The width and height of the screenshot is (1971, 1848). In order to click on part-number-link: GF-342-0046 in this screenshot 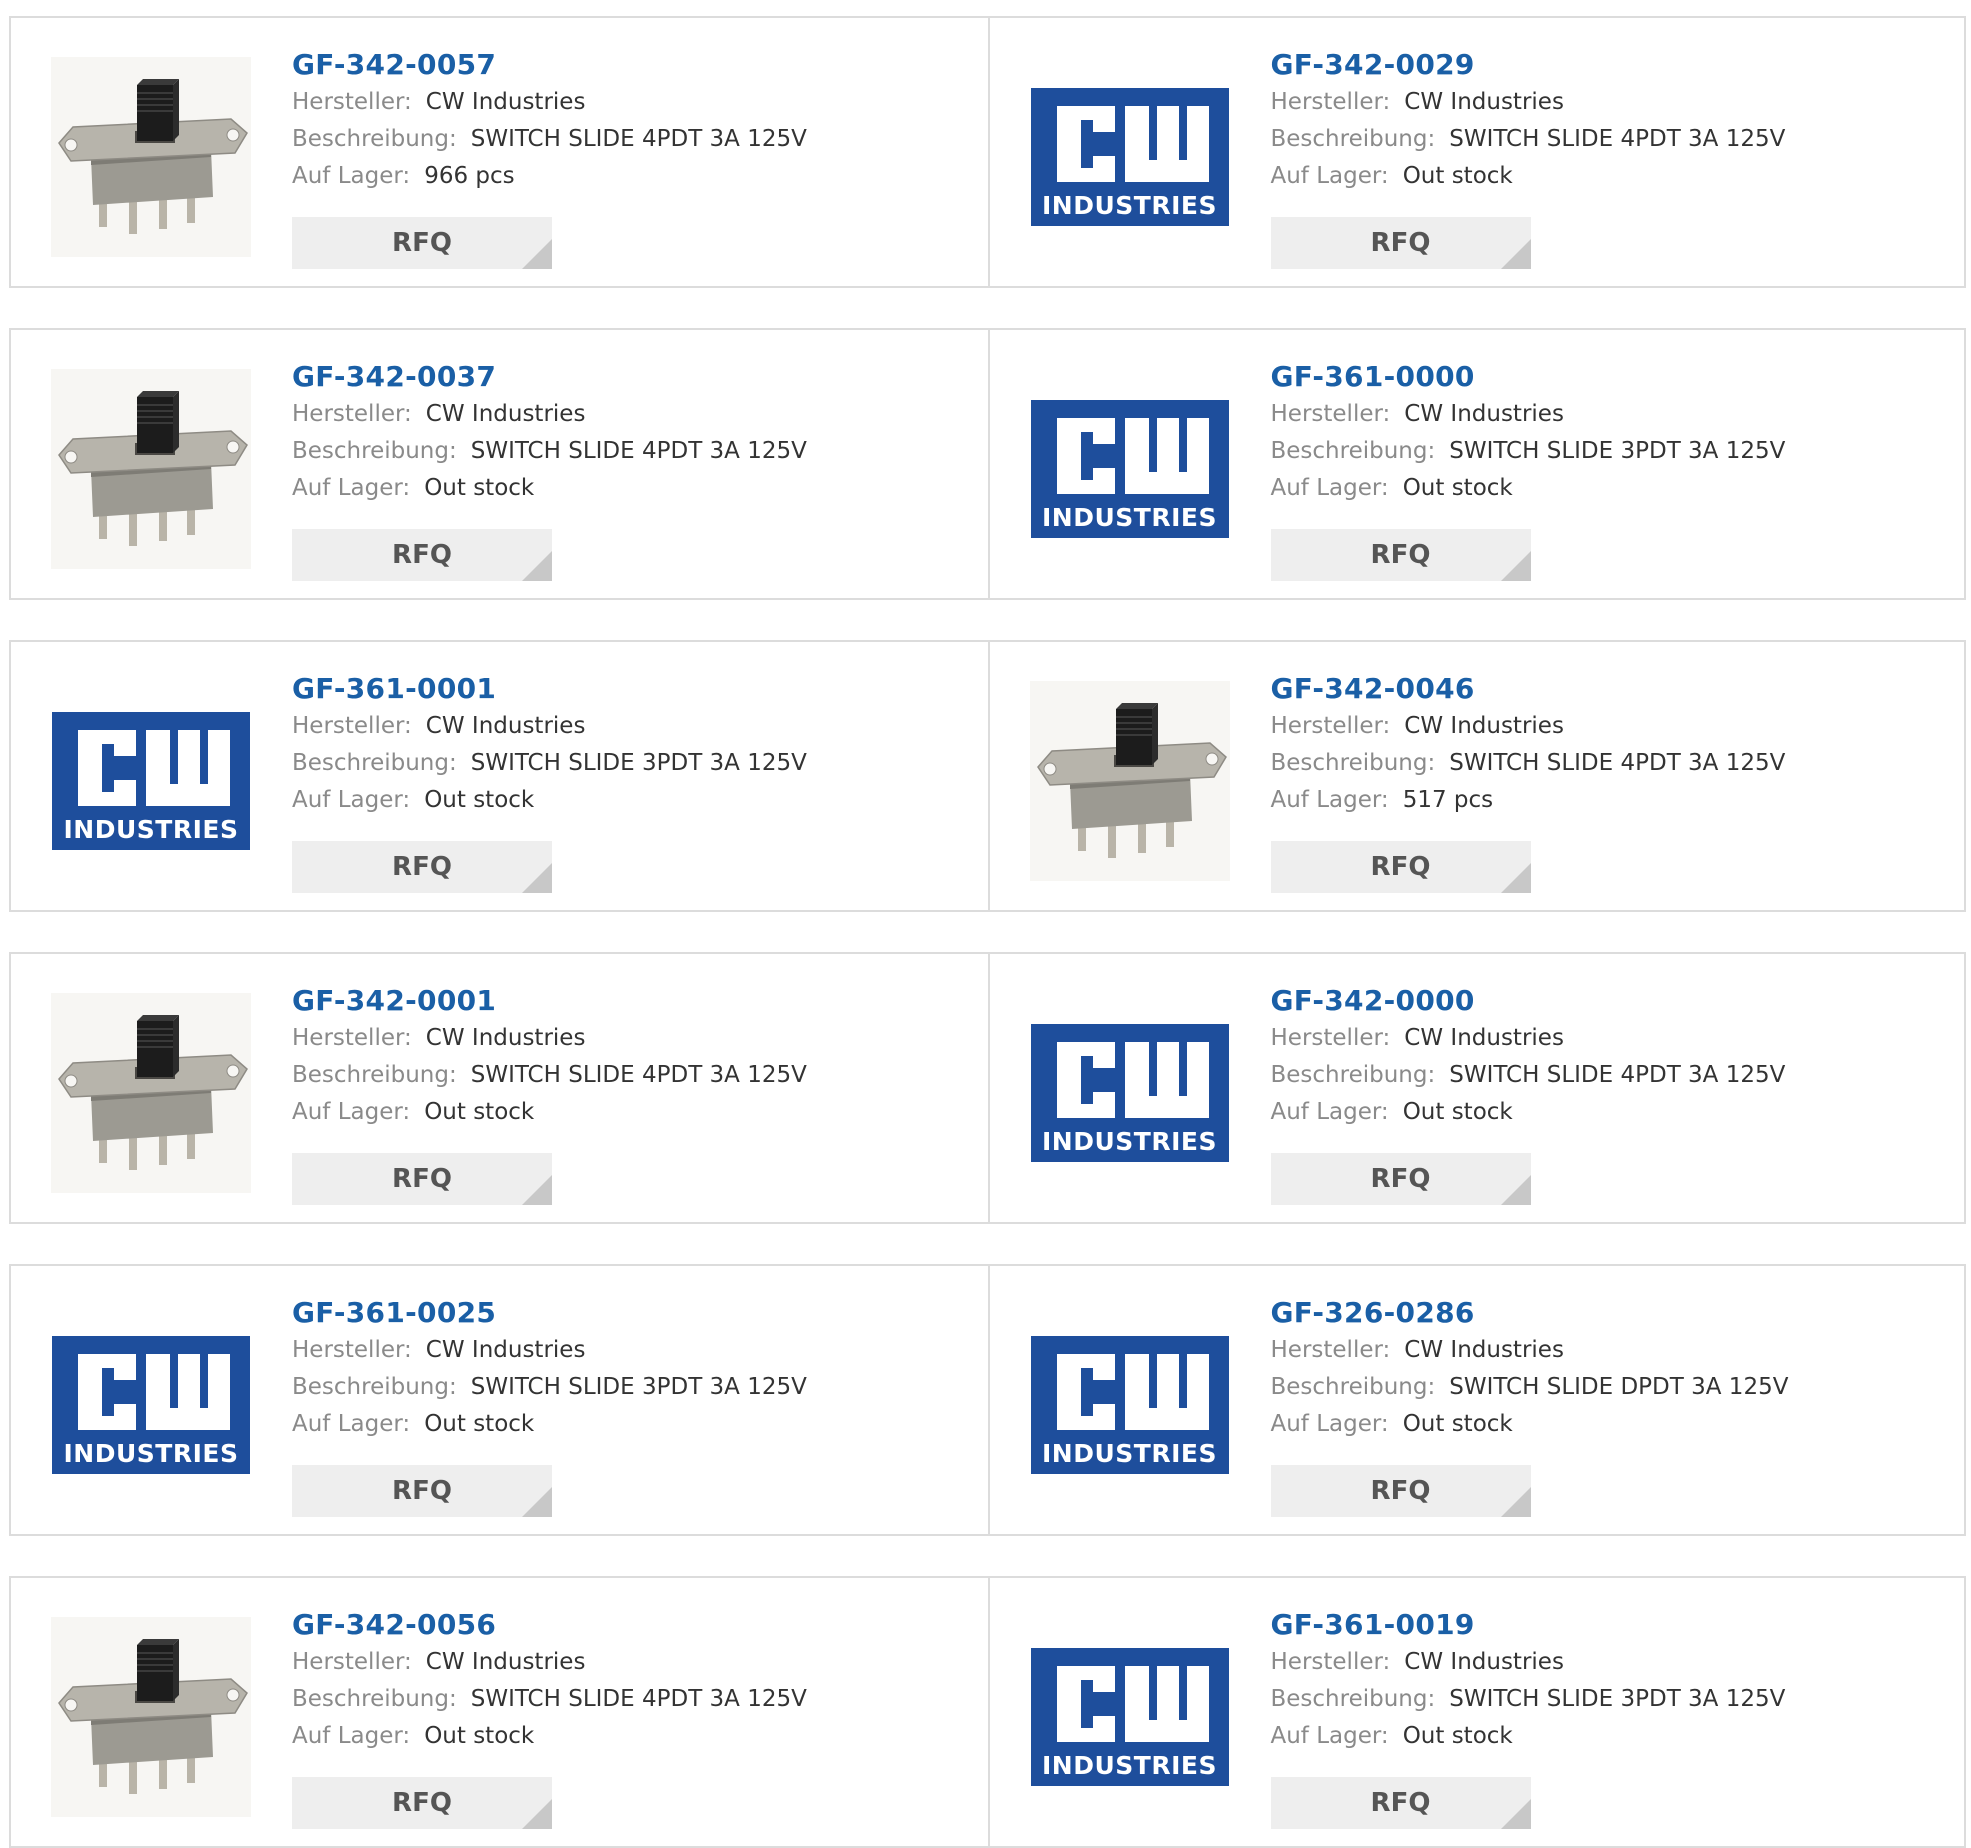, I will do `click(1596, 689)`.